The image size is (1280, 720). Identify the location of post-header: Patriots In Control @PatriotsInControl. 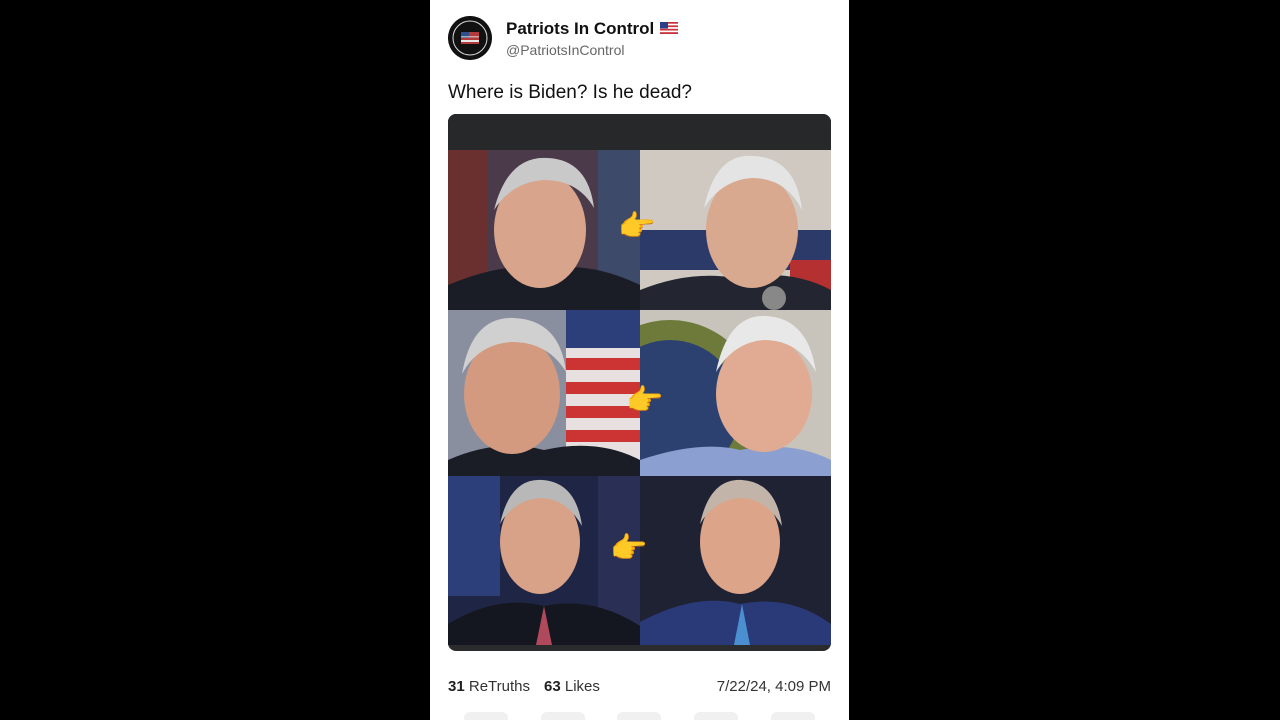
(563, 38).